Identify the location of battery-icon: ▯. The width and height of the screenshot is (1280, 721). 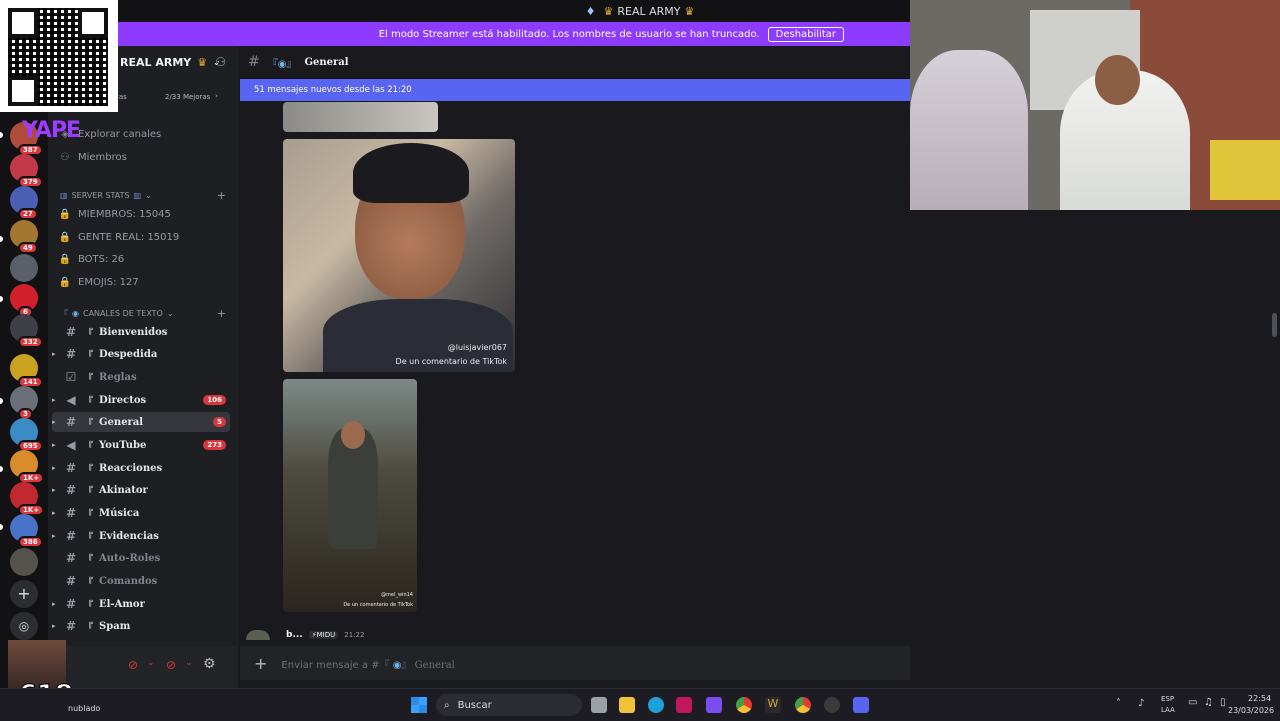
(1223, 702).